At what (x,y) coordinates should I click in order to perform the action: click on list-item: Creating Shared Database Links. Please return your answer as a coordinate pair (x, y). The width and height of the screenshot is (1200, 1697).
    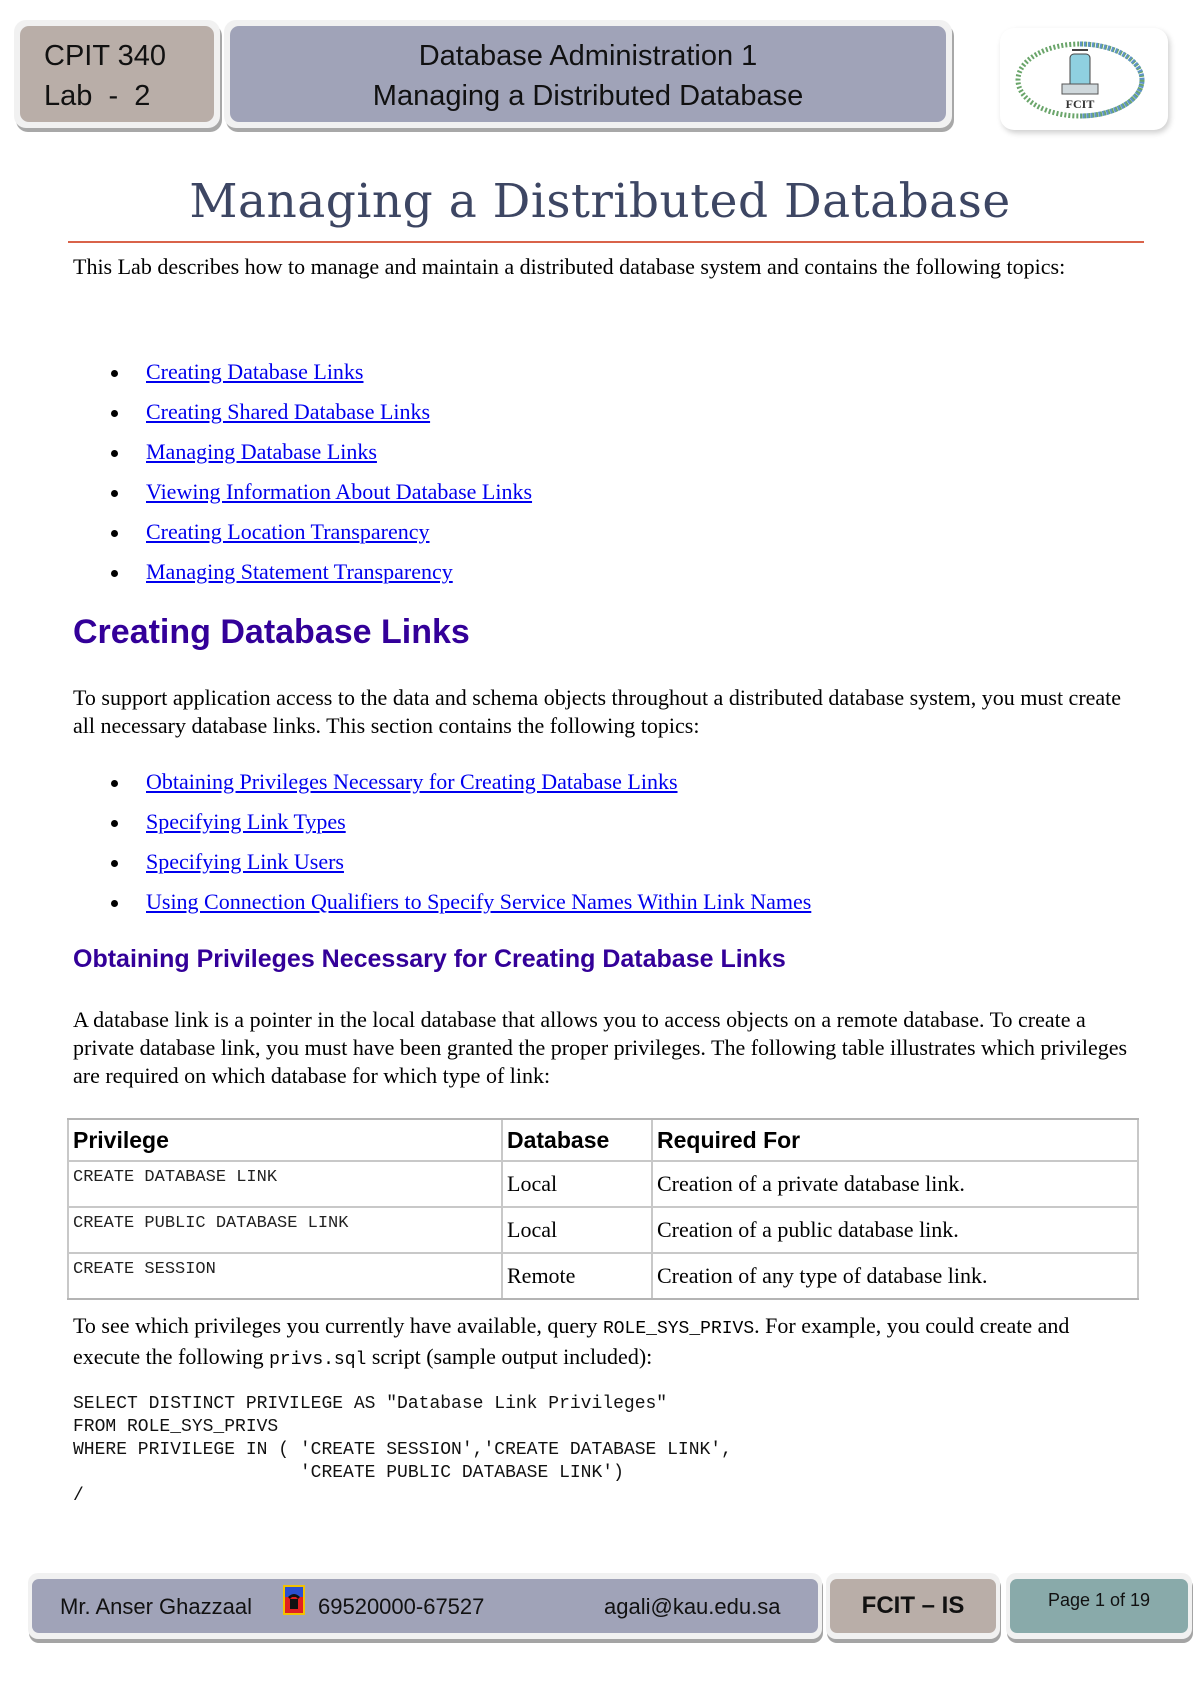
    Looking at the image, I should click on (302, 418).